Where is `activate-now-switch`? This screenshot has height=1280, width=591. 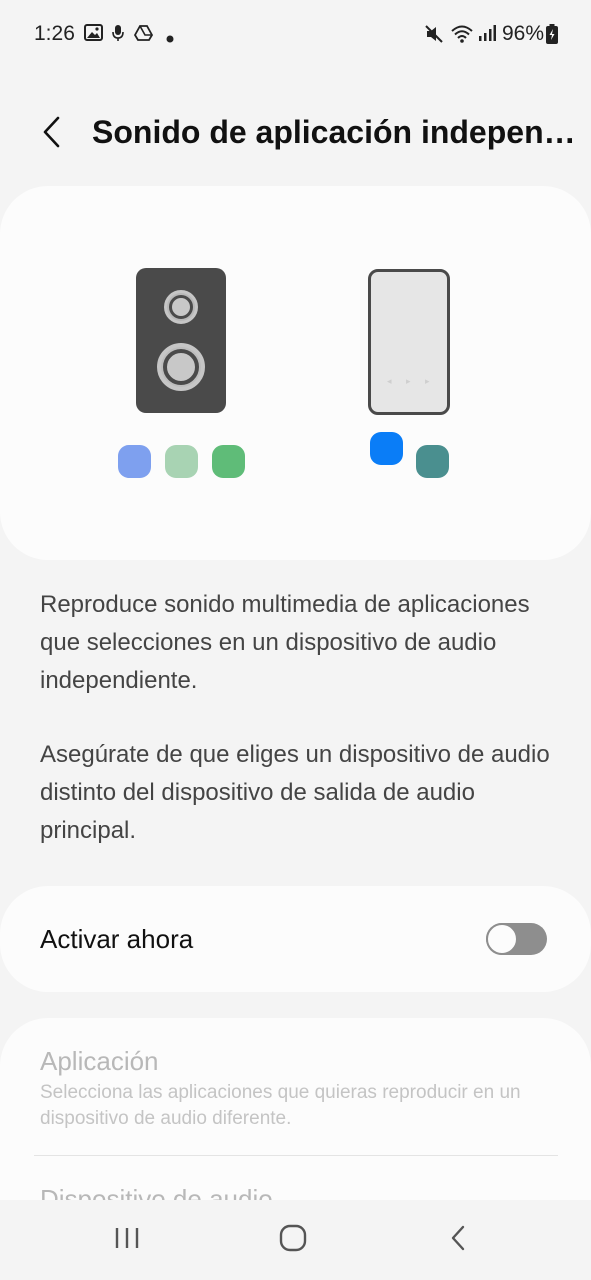
activate-now-switch is located at coordinates (516, 939).